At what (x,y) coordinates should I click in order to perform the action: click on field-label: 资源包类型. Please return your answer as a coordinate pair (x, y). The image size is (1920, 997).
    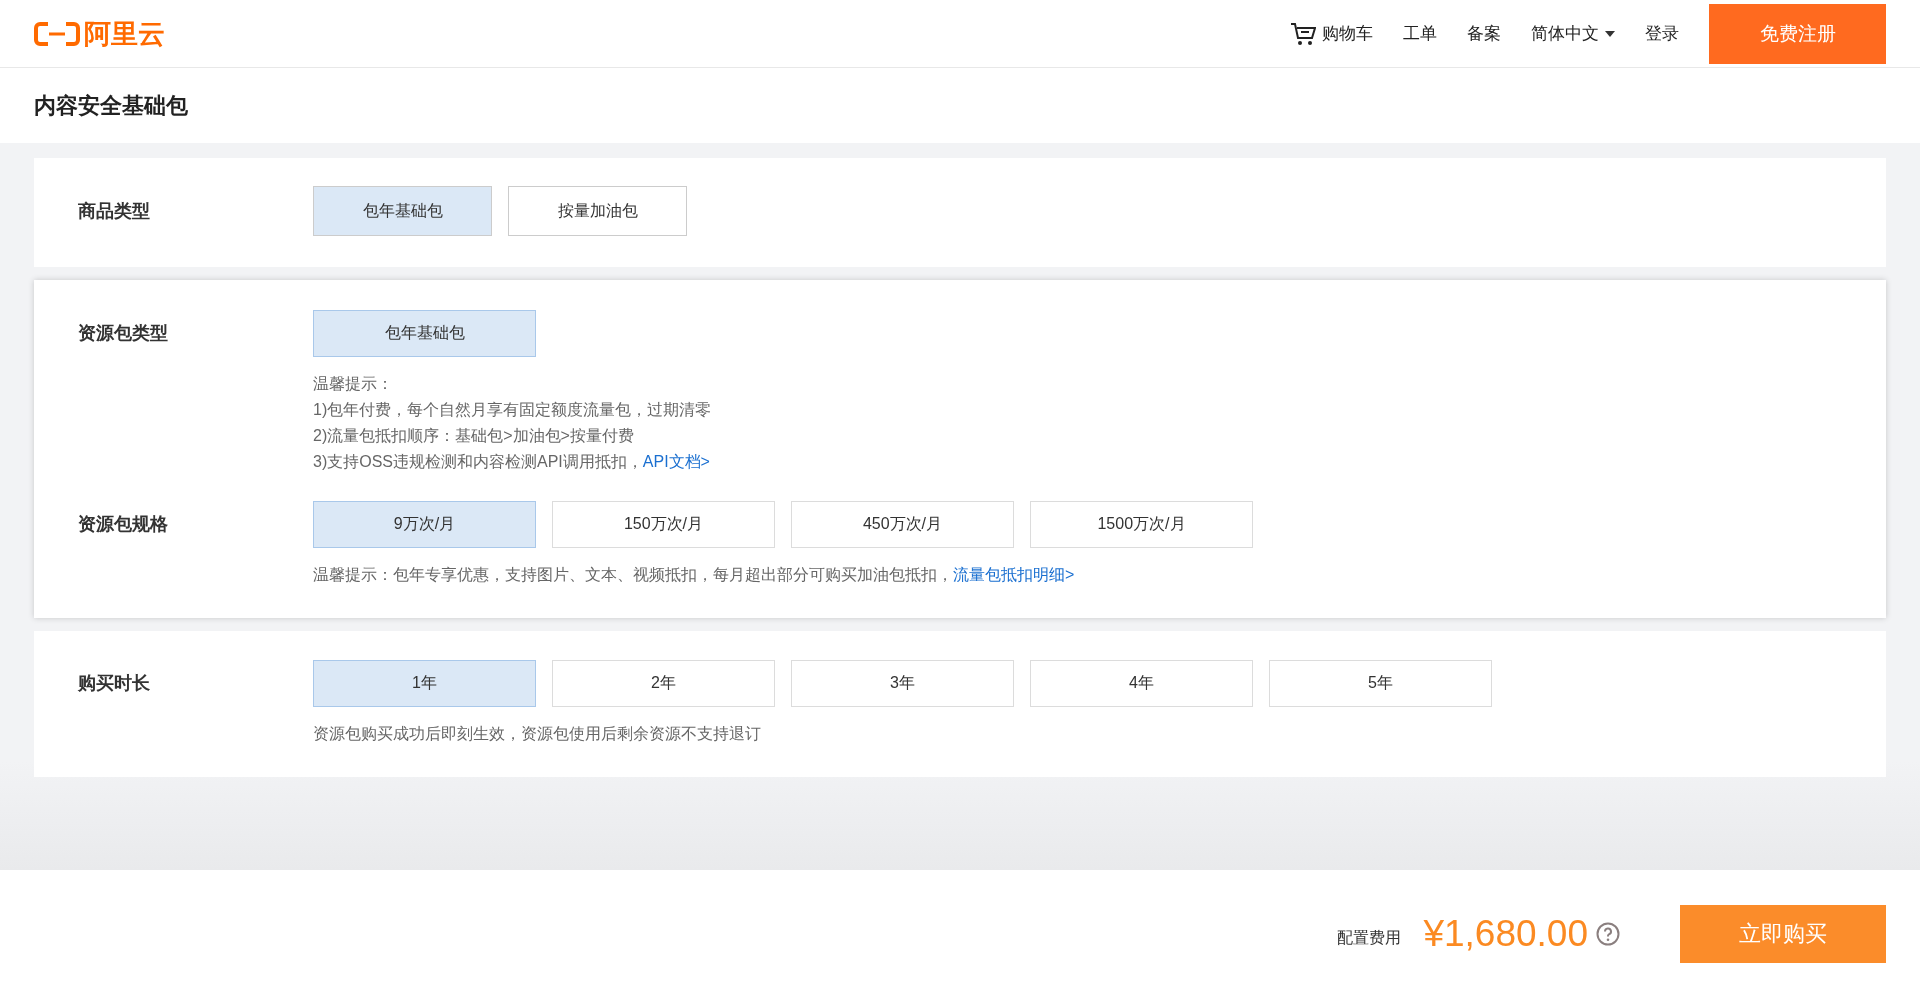
    Looking at the image, I should click on (123, 333).